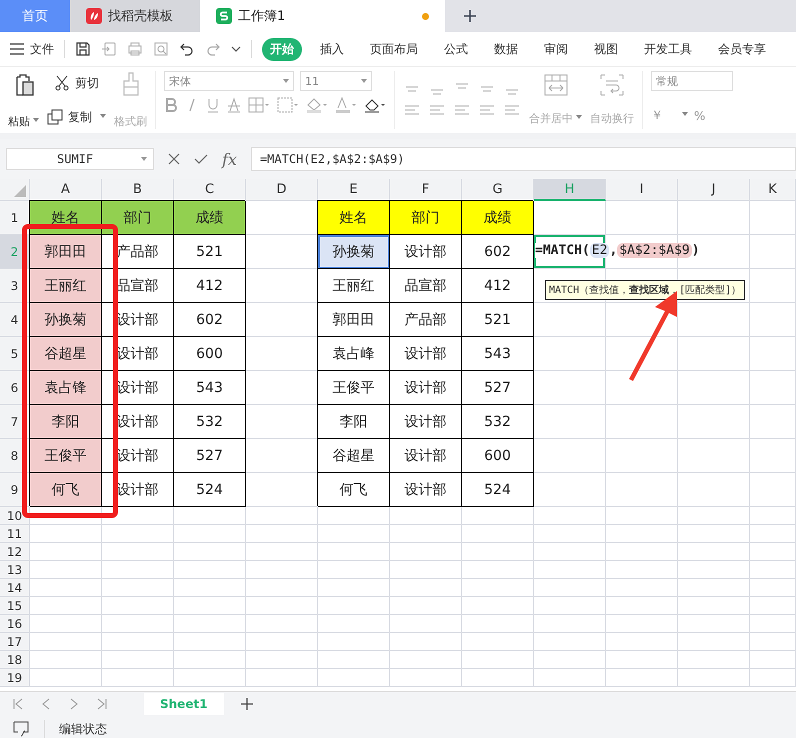 This screenshot has width=796, height=738. I want to click on ribbon-tab: 视图, so click(606, 49).